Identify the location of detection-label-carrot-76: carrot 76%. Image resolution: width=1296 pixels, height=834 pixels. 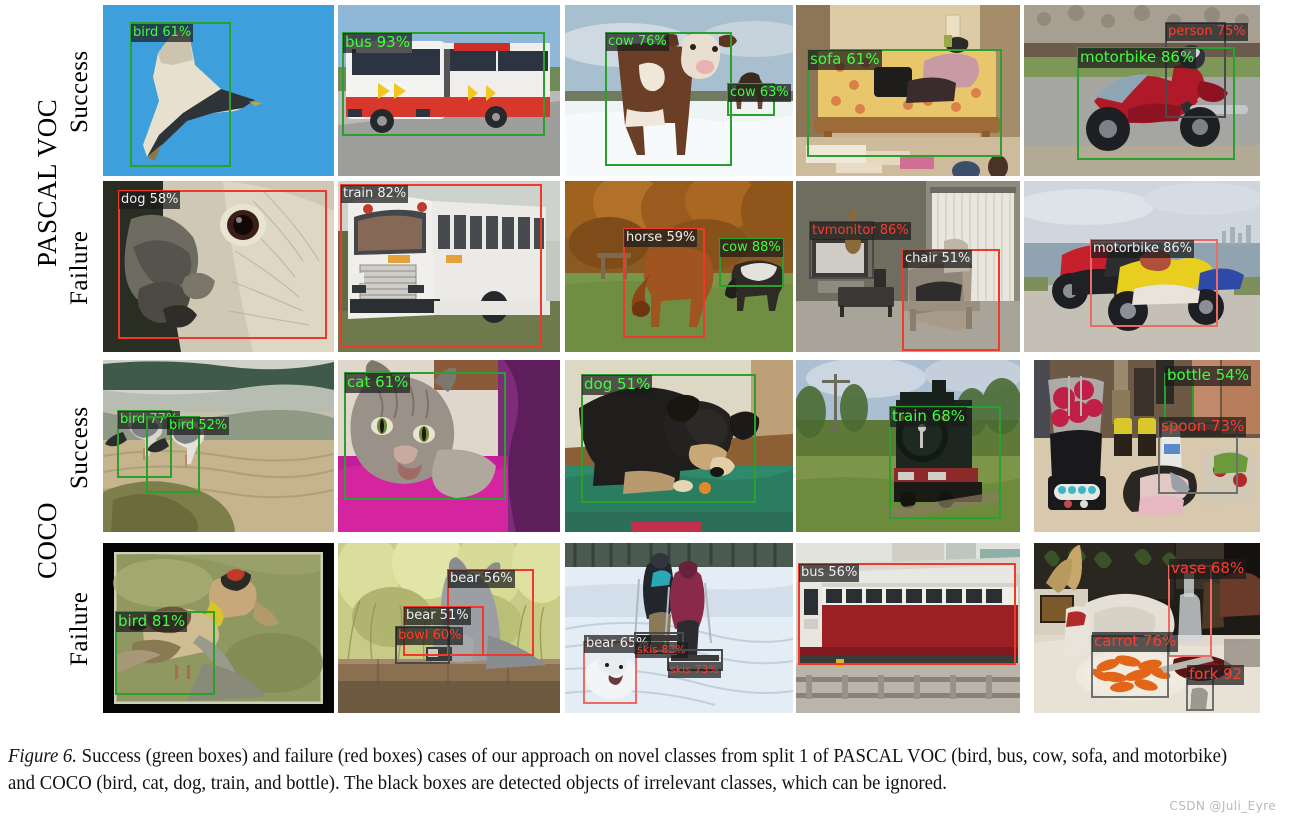
(1135, 642).